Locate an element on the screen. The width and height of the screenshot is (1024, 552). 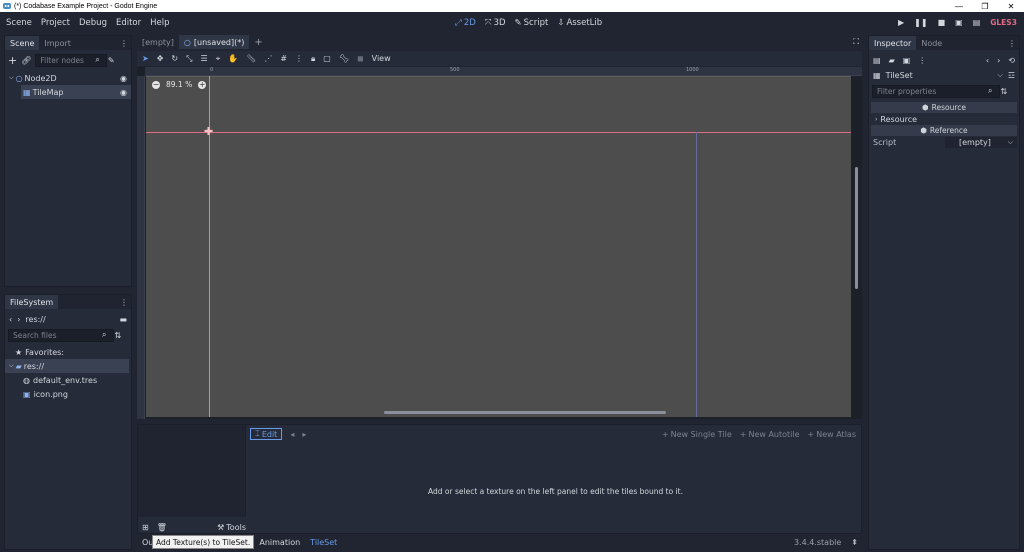
tab-node: Node is located at coordinates (931, 43).